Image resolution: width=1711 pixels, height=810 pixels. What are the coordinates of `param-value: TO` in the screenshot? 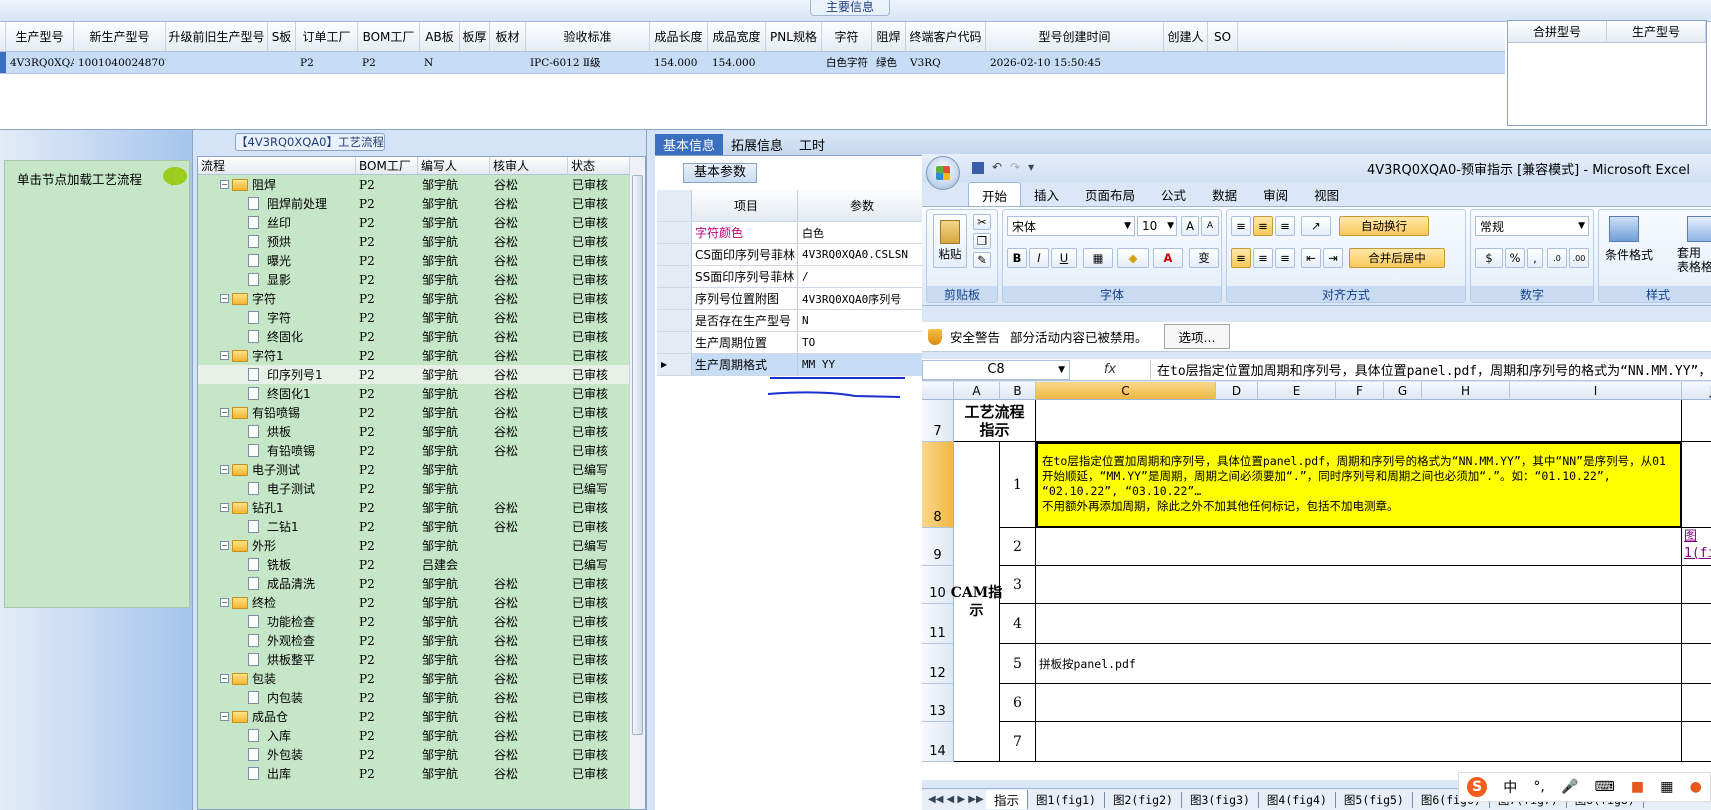 It's located at (860, 342).